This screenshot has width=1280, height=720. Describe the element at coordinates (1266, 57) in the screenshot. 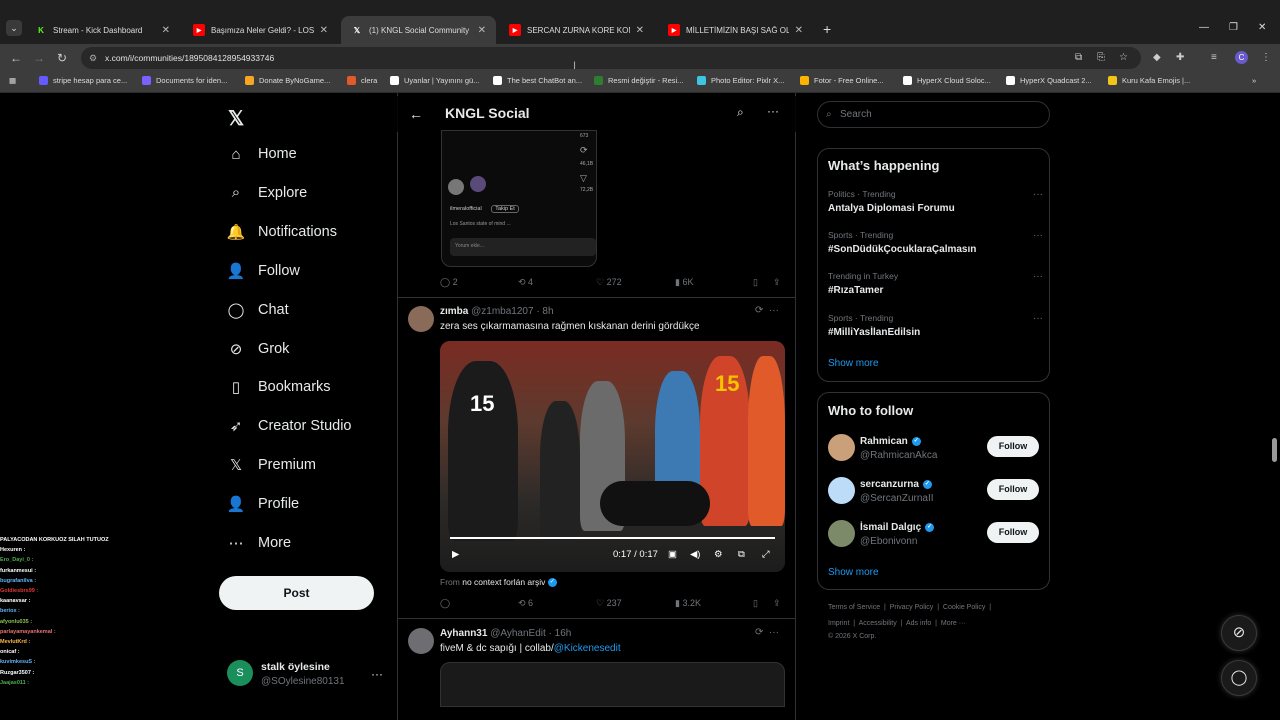

I see `browser-menu-icon: ⋮` at that location.